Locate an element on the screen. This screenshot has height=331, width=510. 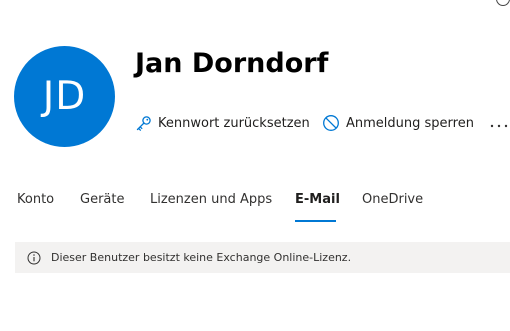
more-actions-button is located at coordinates (499, 123).